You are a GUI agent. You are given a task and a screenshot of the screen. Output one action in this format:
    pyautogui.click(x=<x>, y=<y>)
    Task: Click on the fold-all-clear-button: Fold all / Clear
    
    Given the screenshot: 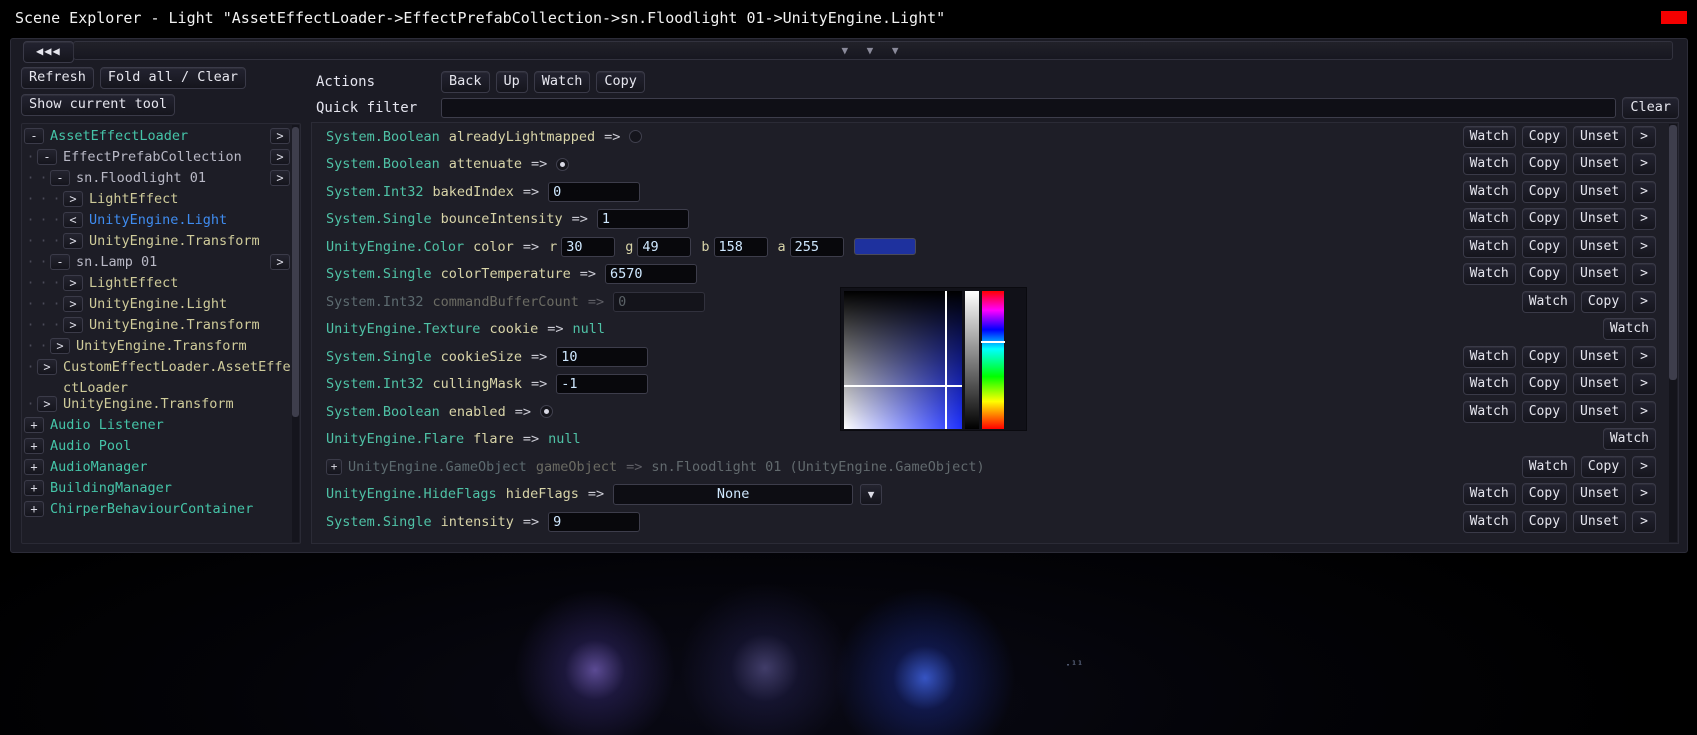 What is the action you would take?
    pyautogui.click(x=172, y=78)
    